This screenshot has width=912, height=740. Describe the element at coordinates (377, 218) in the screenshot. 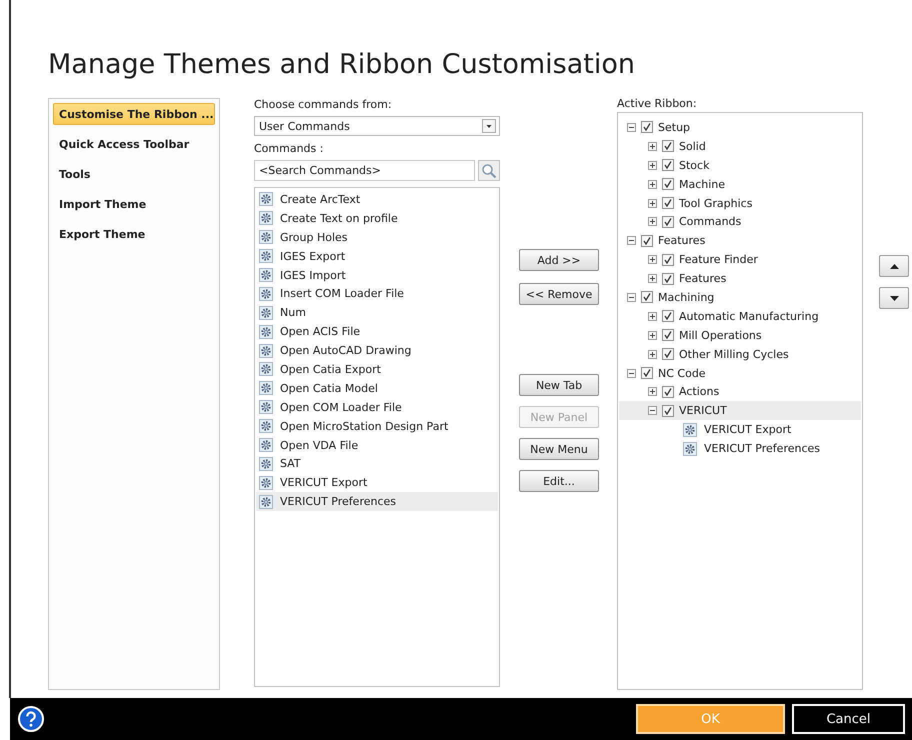

I see `command-item: Create Text on profile` at that location.